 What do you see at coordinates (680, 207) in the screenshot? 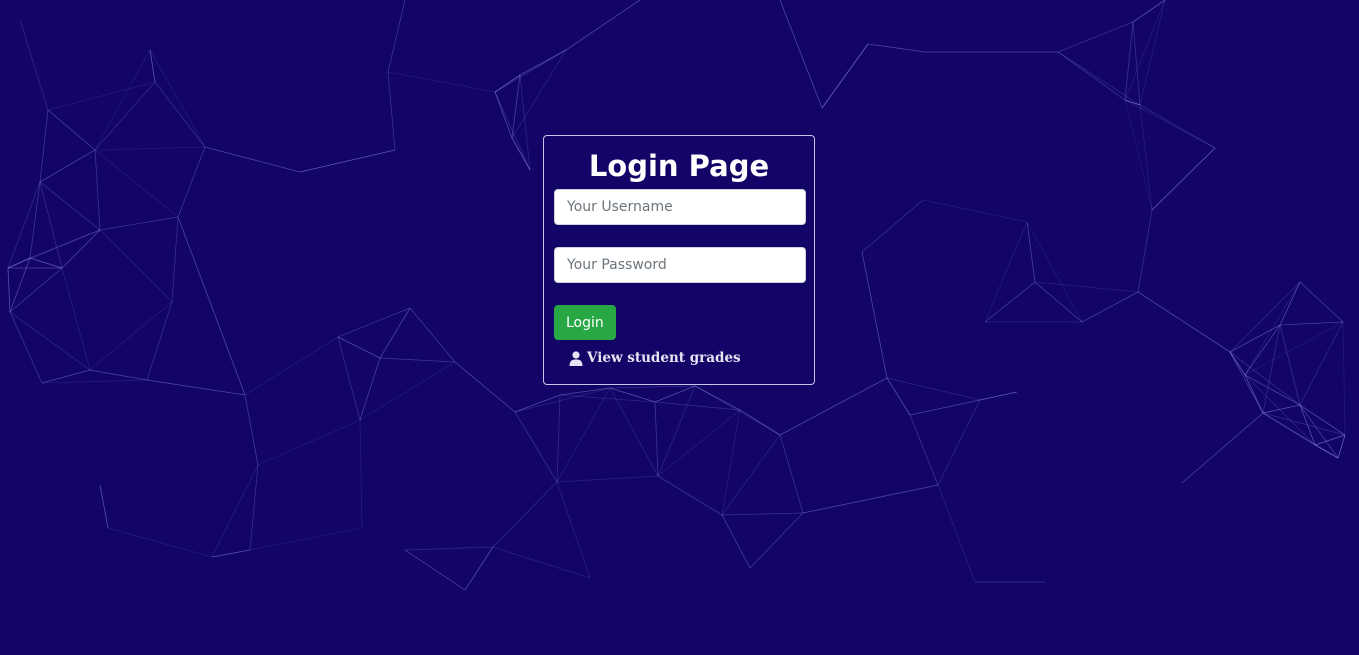
I see `username-input` at bounding box center [680, 207].